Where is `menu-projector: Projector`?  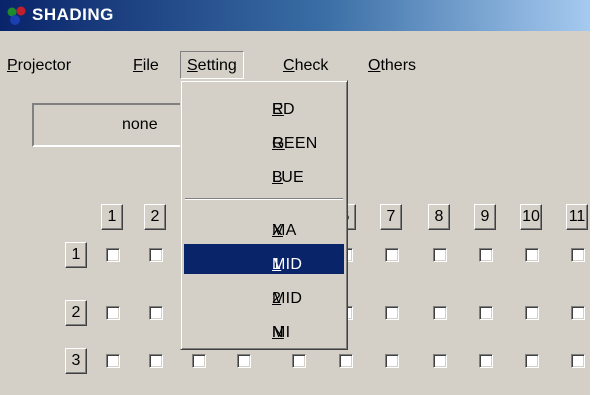
menu-projector: Projector is located at coordinates (39, 66).